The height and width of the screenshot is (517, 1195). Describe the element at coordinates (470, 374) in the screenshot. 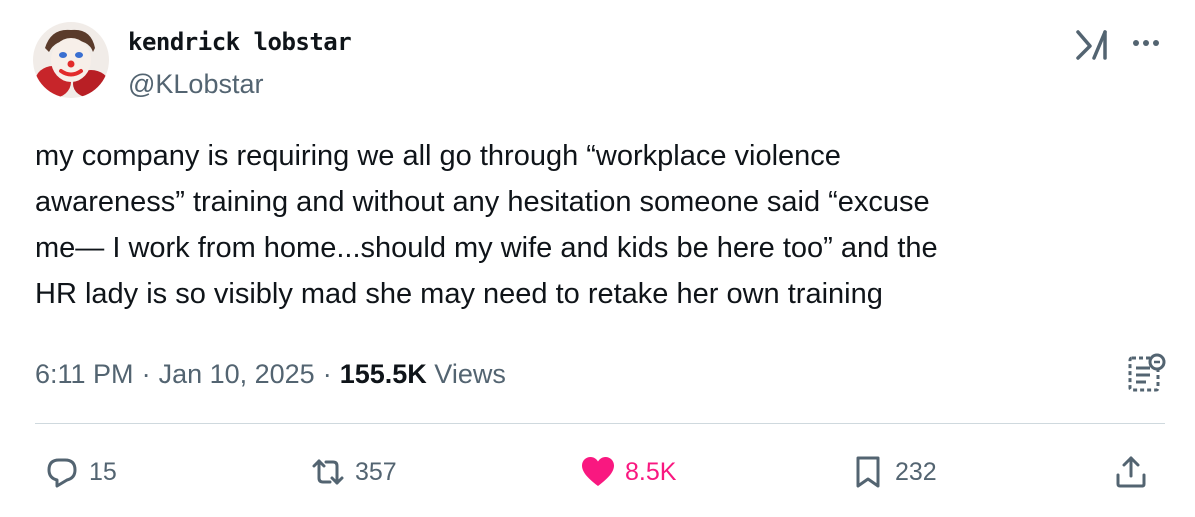

I see `views-label: Views` at that location.